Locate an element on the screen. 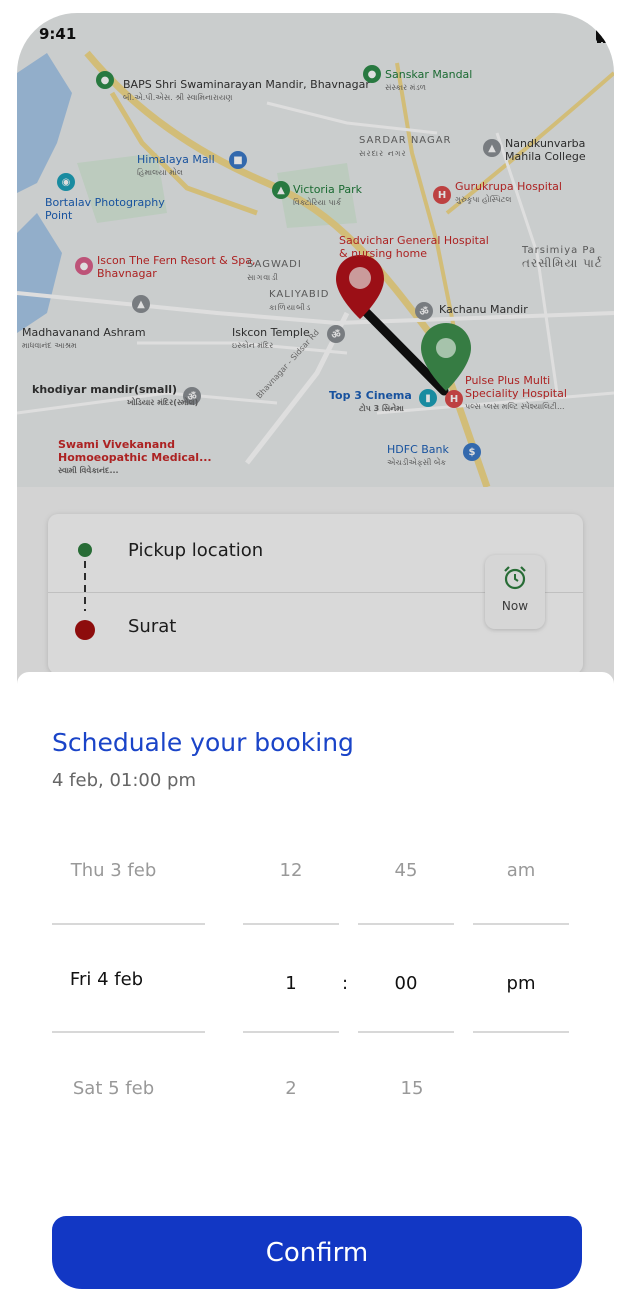 The width and height of the screenshot is (631, 1300). map-label: SARDAR NAGAR સરદાર નગર is located at coordinates (405, 146).